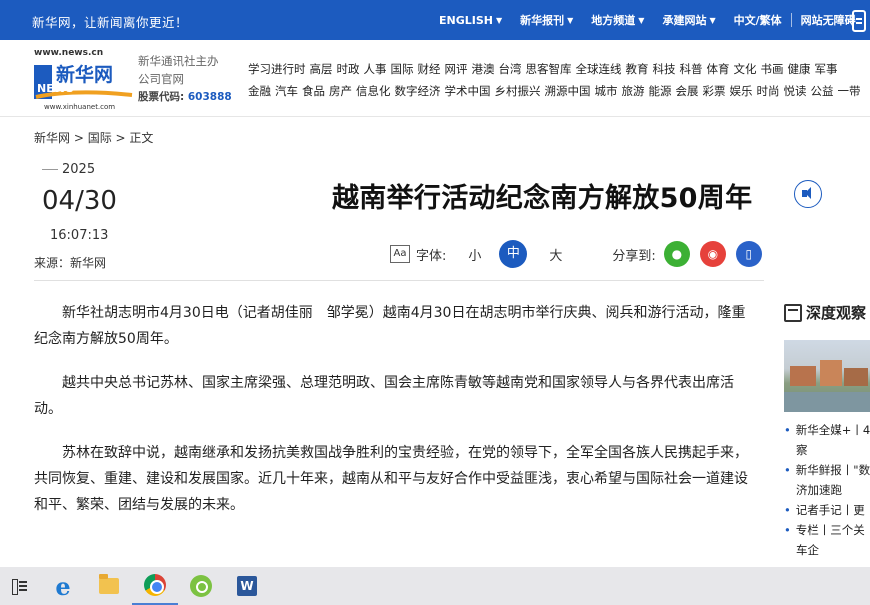 The height and width of the screenshot is (605, 870). What do you see at coordinates (826, 69) in the screenshot?
I see `channel-link: 军事` at bounding box center [826, 69].